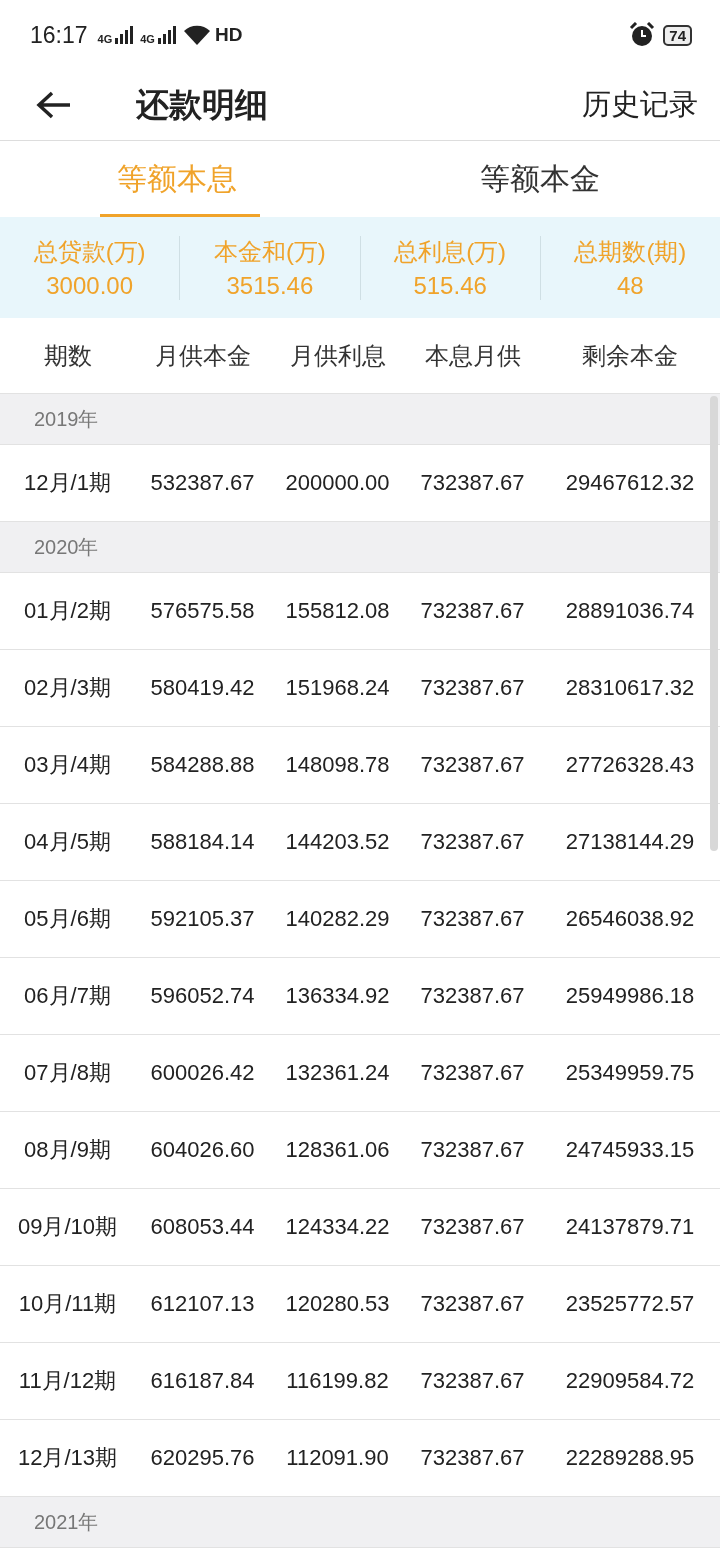 Image resolution: width=720 pixels, height=1560 pixels. What do you see at coordinates (630, 842) in the screenshot?
I see `table-cell-text: 27138144.29` at bounding box center [630, 842].